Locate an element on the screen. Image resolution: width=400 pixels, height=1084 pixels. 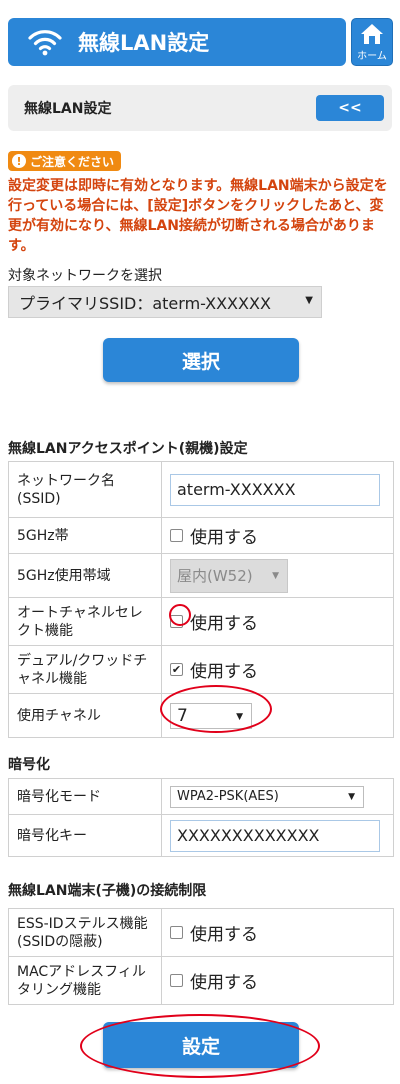
ap-section-title: 無線LANアクセスポイント(親機)設定 is located at coordinates (128, 449).